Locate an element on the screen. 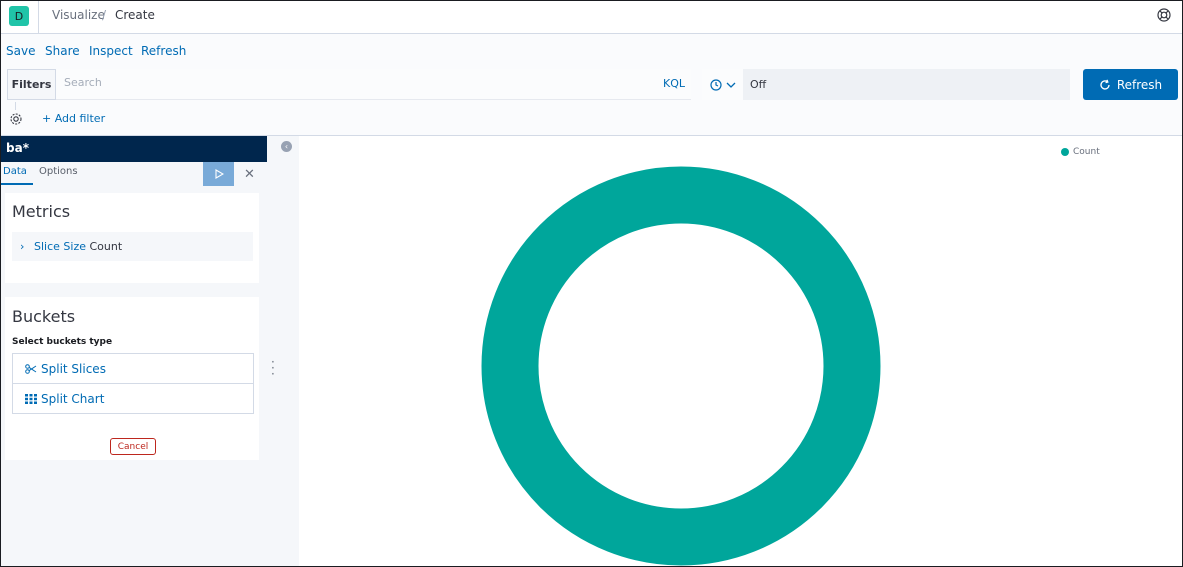 The image size is (1183, 567). collapse-sidebar-icon: ‹ is located at coordinates (286, 146).